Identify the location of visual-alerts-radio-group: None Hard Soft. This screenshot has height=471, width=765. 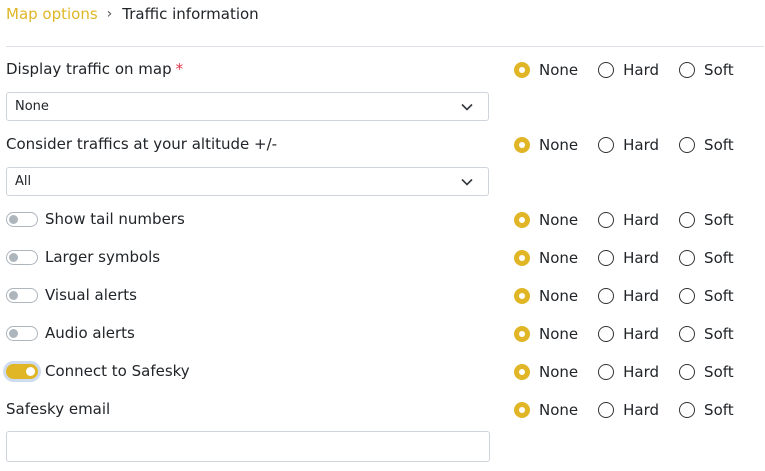
(624, 296).